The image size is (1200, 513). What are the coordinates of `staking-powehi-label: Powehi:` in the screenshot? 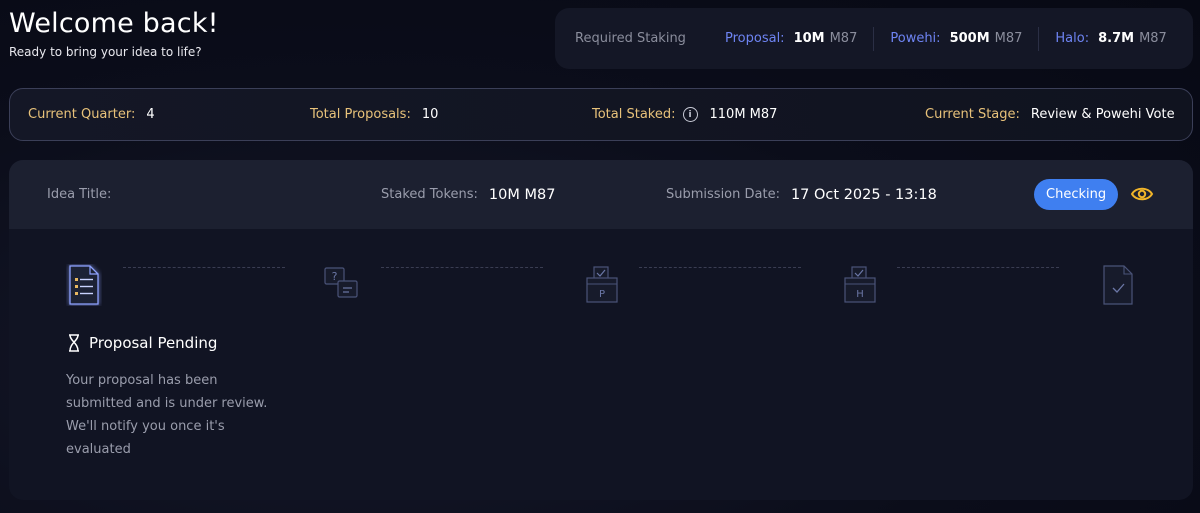 It's located at (915, 38).